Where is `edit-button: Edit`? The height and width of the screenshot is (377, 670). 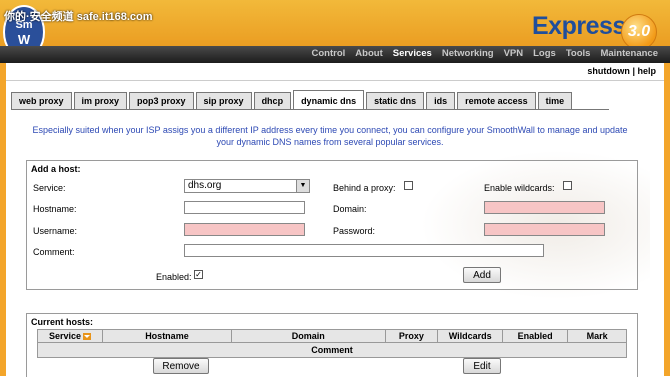
edit-button: Edit is located at coordinates (482, 366).